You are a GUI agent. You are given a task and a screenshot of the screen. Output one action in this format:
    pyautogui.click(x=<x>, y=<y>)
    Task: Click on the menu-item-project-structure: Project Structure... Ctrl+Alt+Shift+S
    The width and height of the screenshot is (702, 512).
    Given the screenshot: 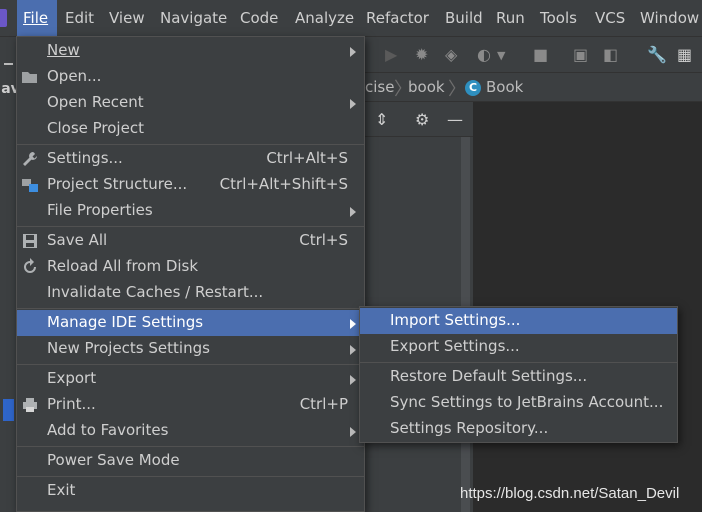 What is the action you would take?
    pyautogui.click(x=190, y=185)
    